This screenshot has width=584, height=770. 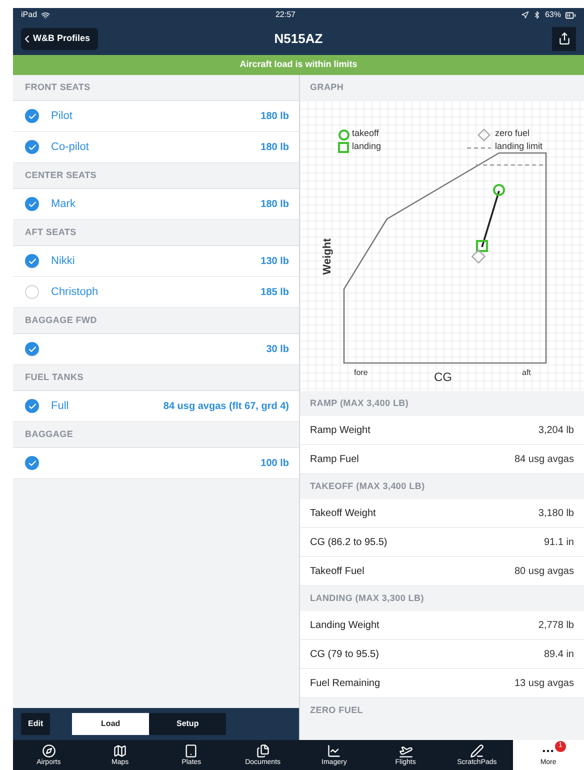 What do you see at coordinates (120, 751) in the screenshot?
I see `map-icon` at bounding box center [120, 751].